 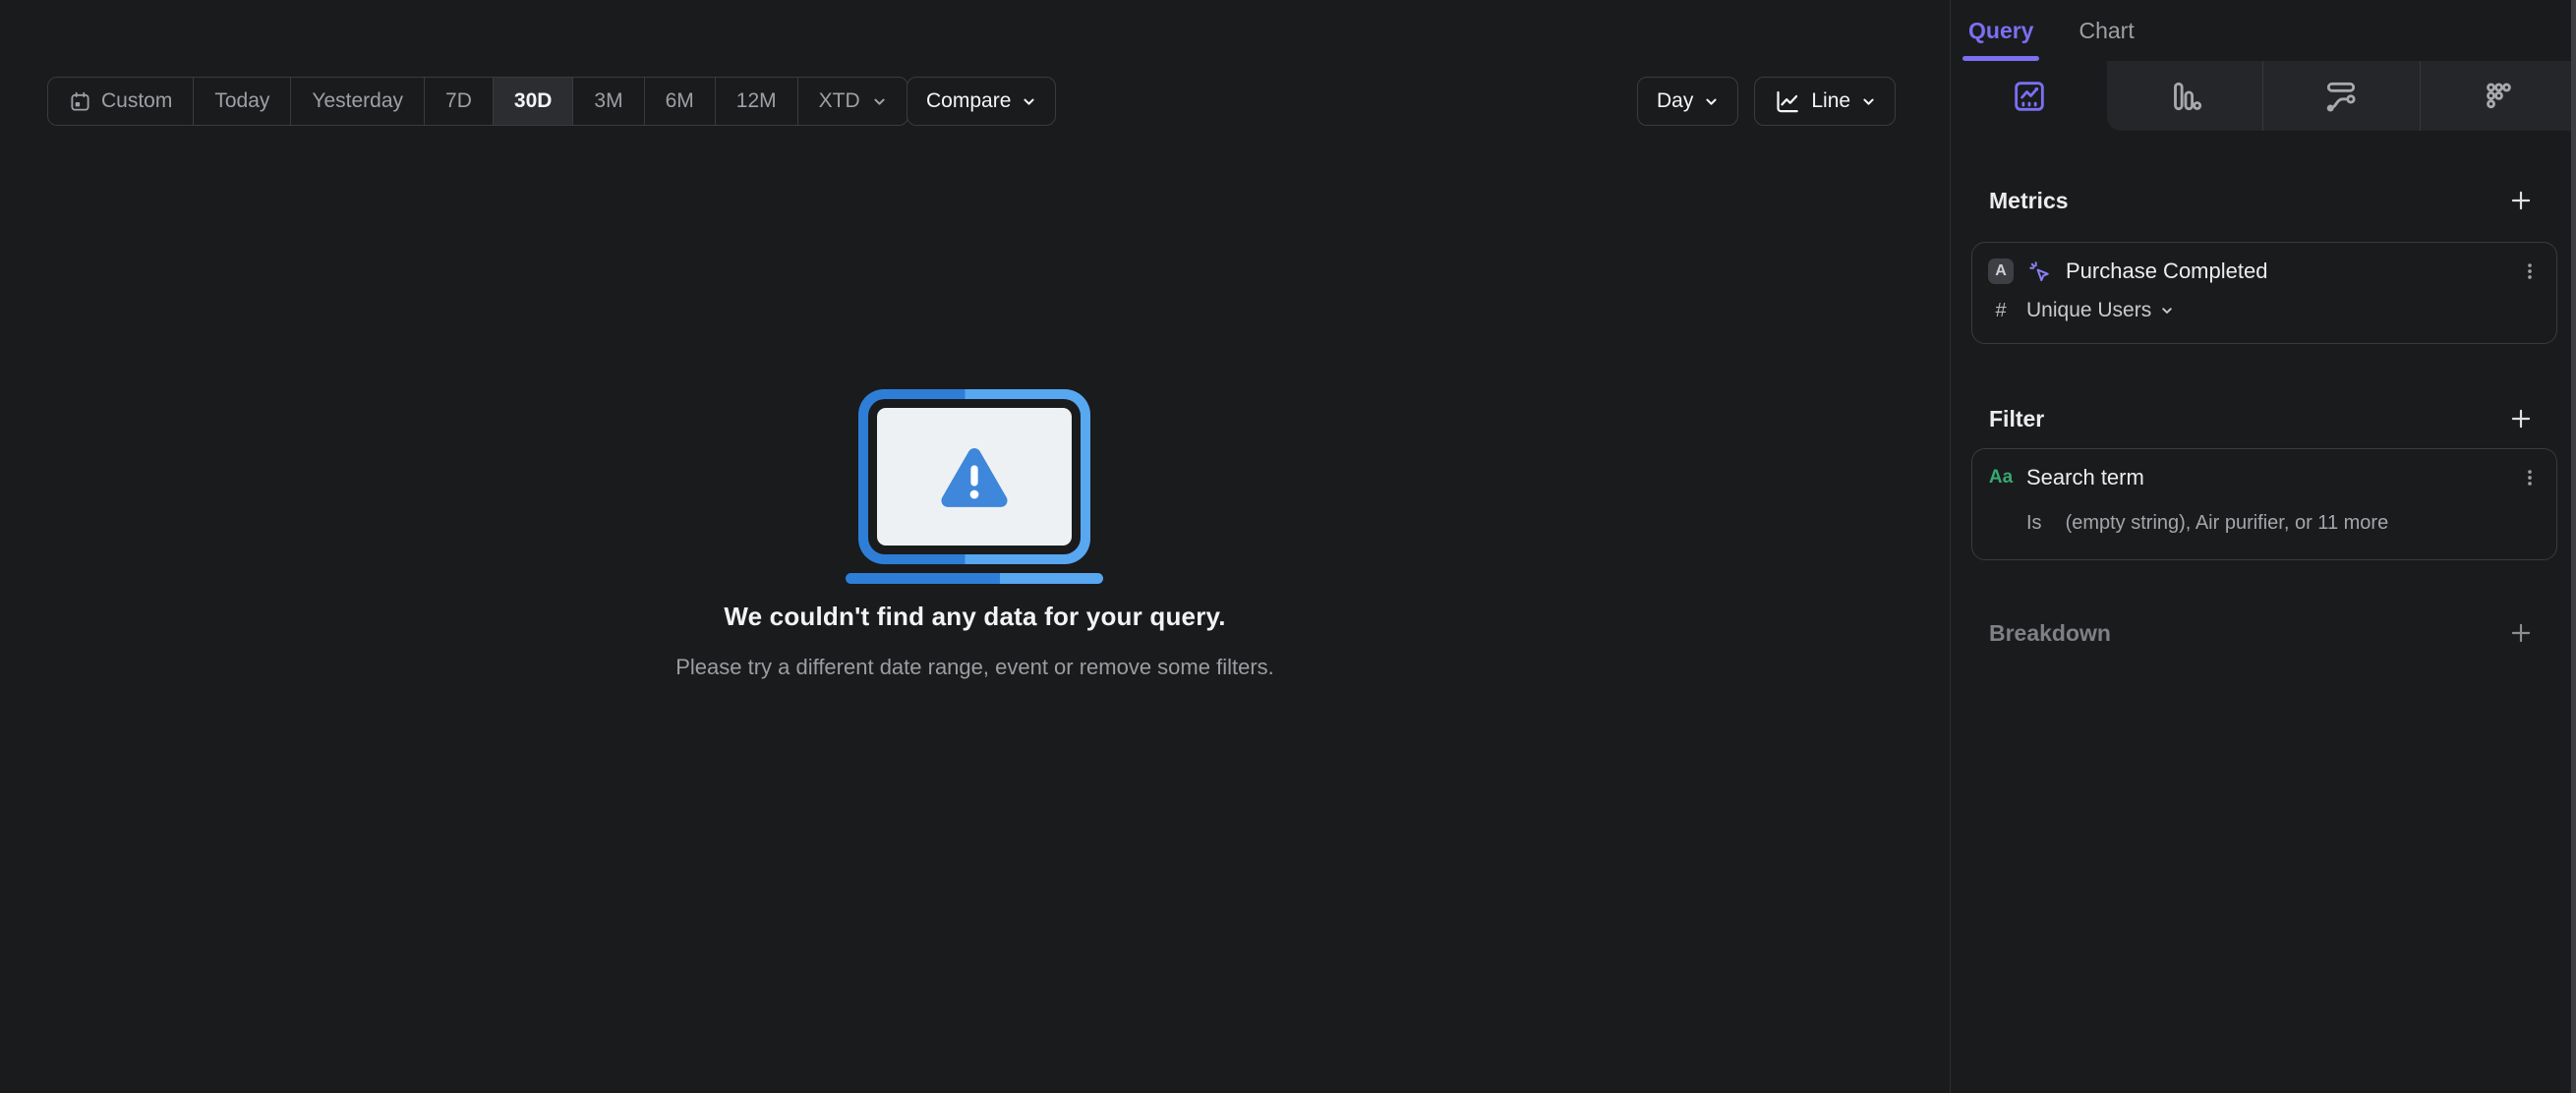 What do you see at coordinates (2262, 418) in the screenshot?
I see `filter-section-header: Filter` at bounding box center [2262, 418].